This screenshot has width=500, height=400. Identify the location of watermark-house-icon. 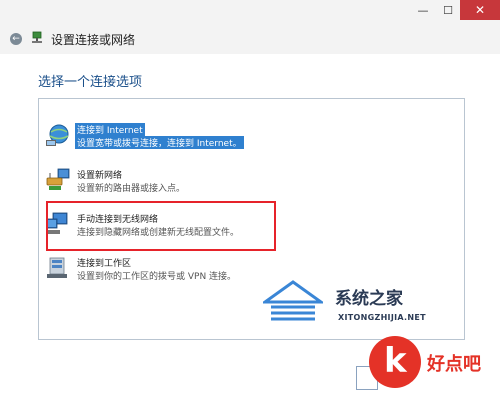
(293, 300).